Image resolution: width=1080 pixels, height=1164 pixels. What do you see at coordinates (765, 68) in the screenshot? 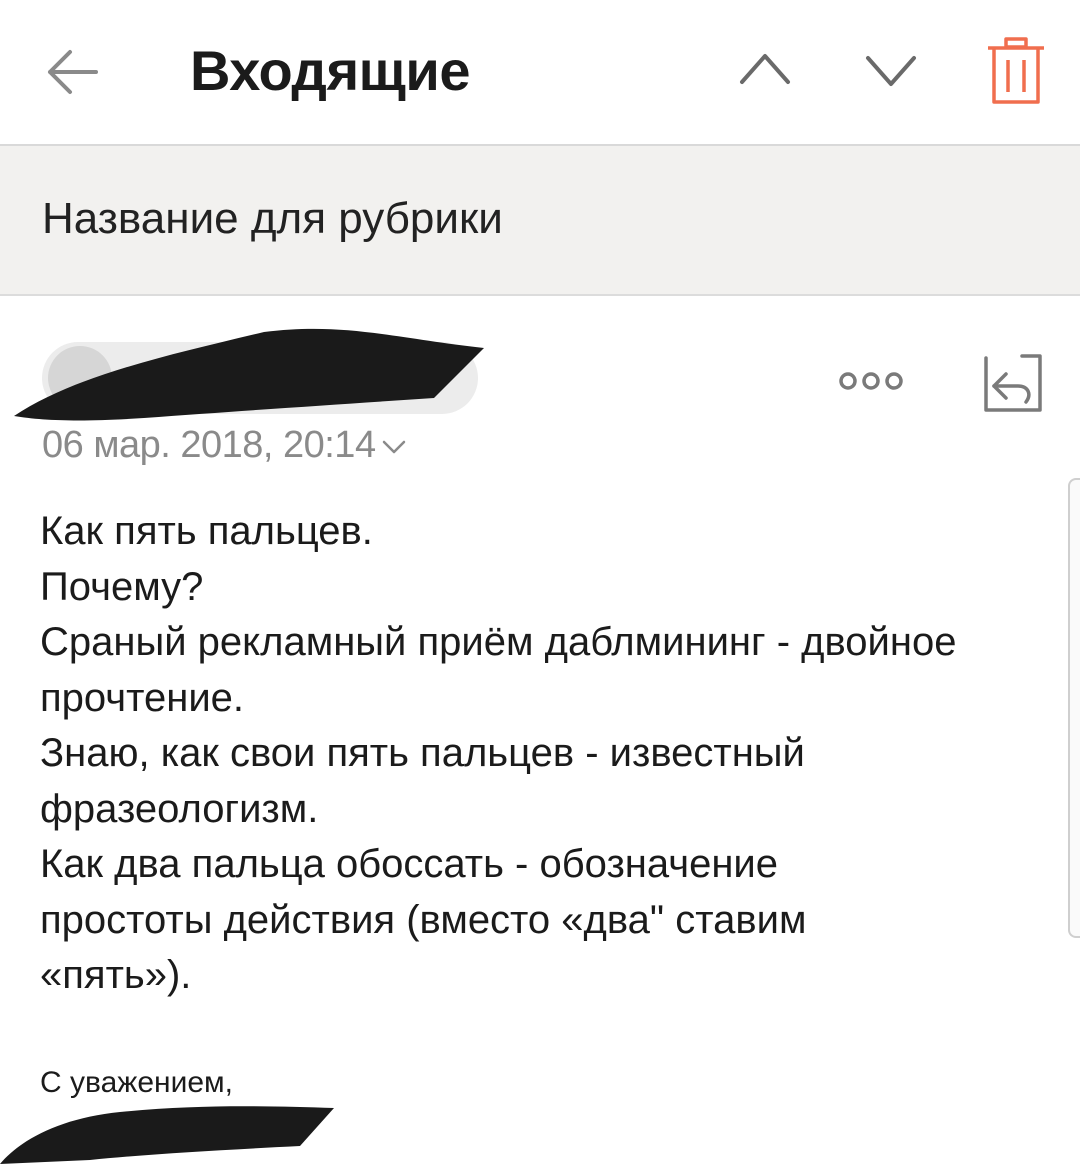
I see `chevron-up-icon` at bounding box center [765, 68].